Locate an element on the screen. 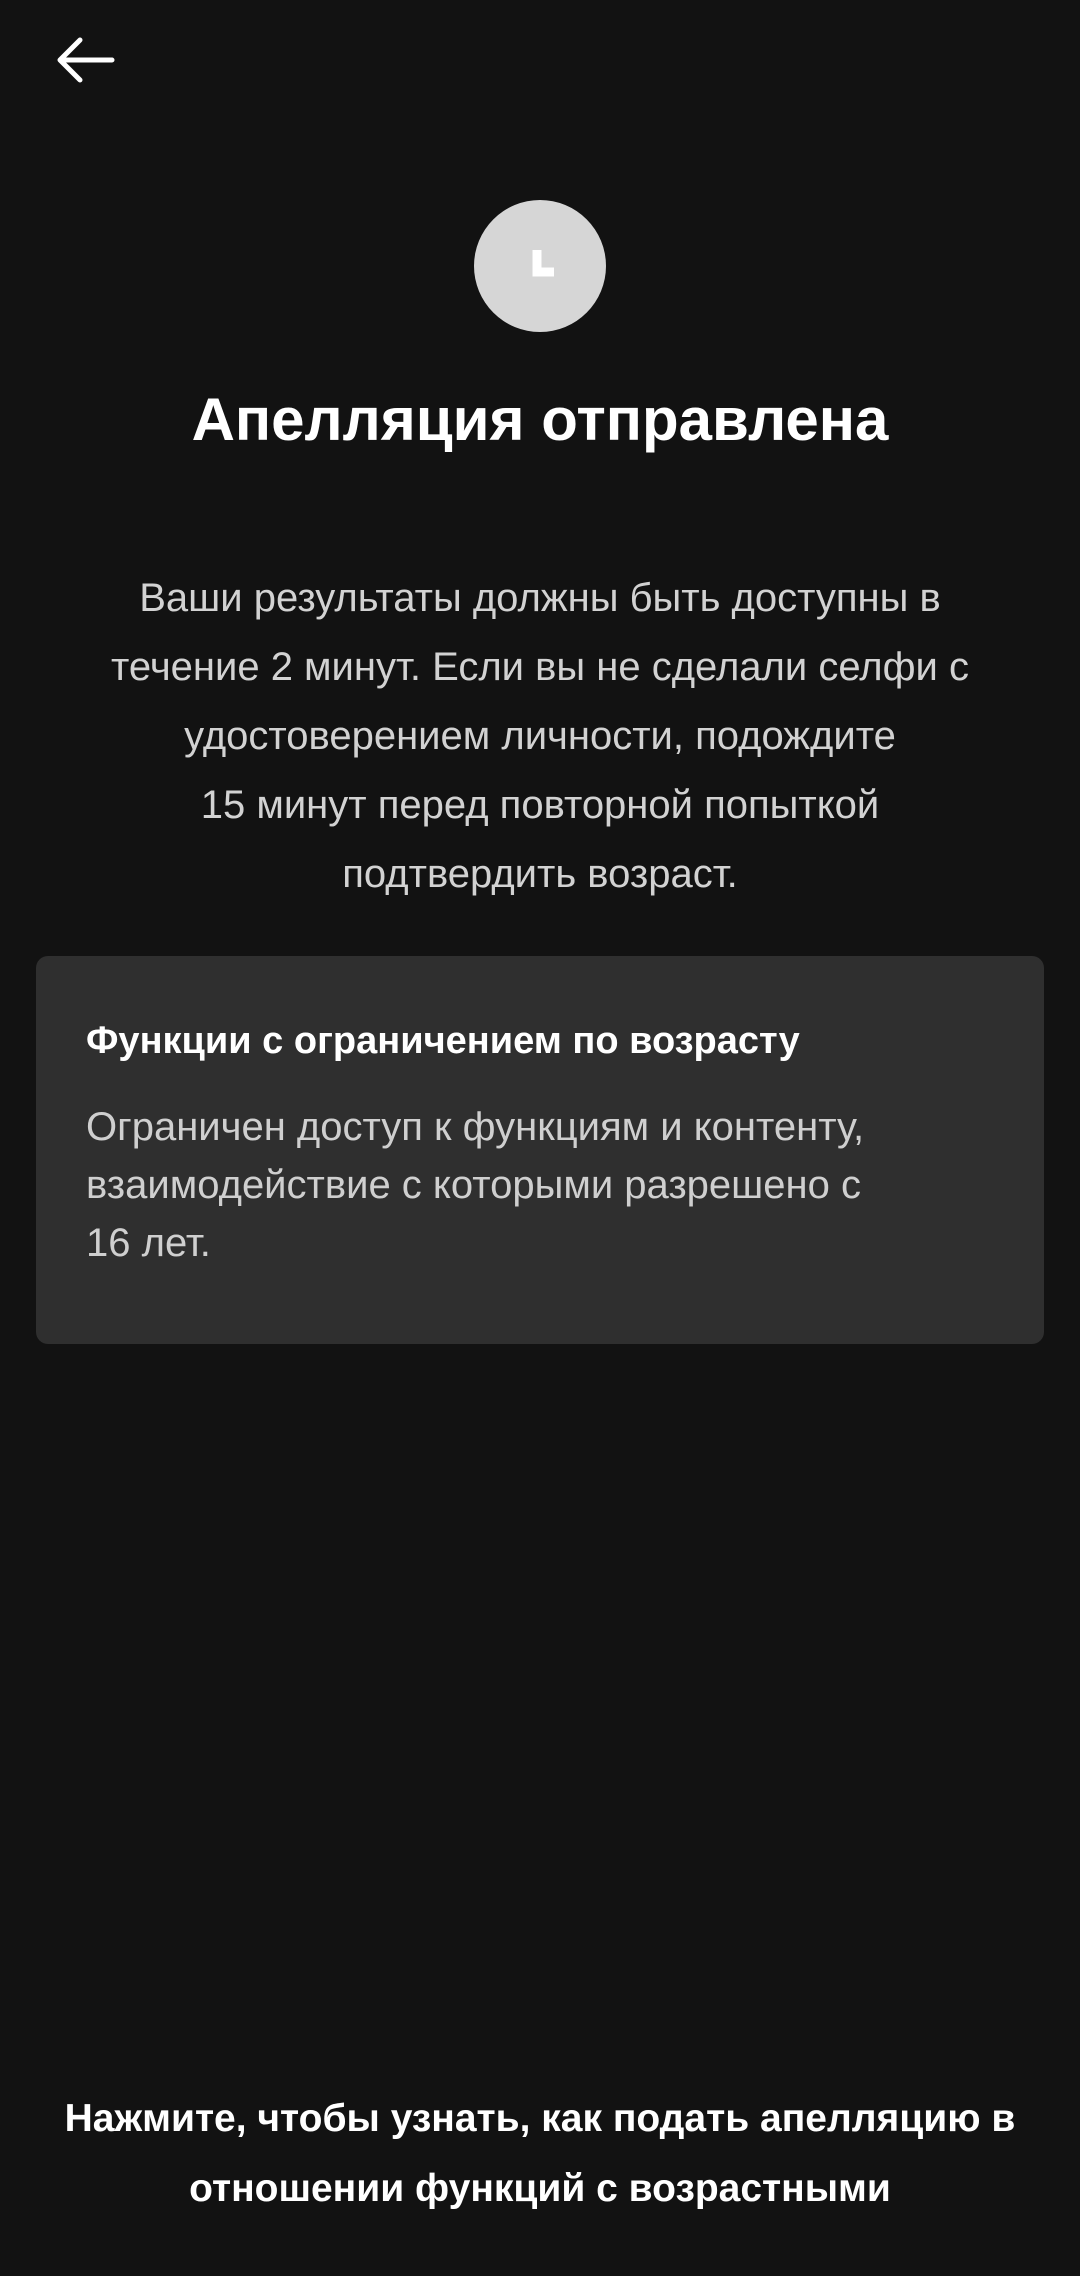  page-title: Апелляция отправлена is located at coordinates (540, 419).